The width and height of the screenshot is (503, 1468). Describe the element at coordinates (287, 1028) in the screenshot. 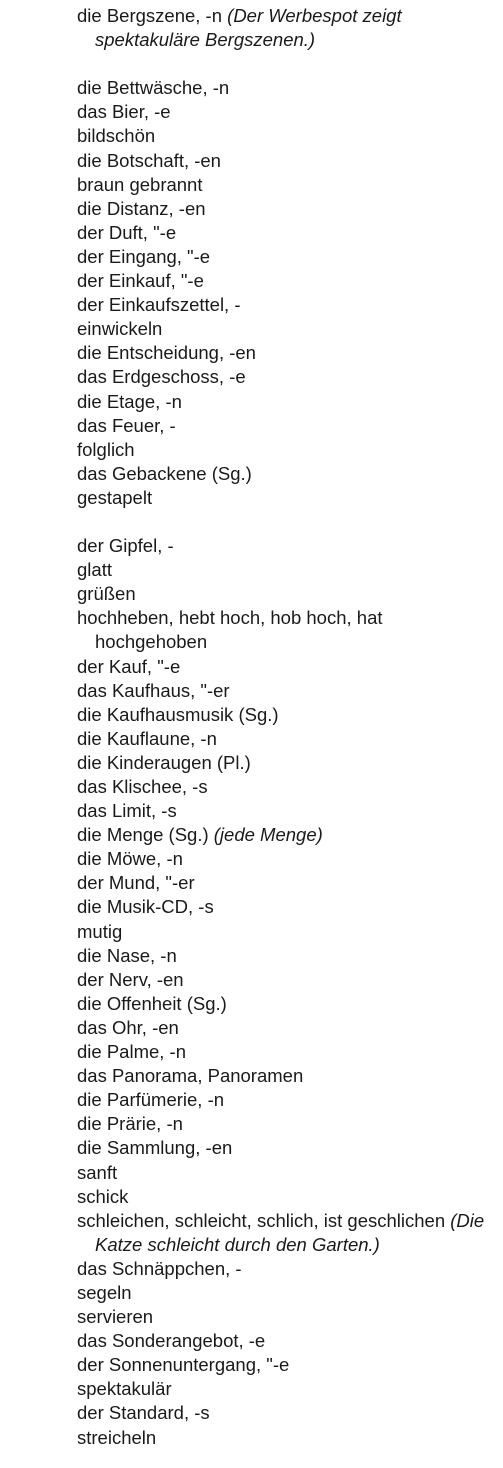

I see `vocab-entry: das Ohr, -en` at that location.